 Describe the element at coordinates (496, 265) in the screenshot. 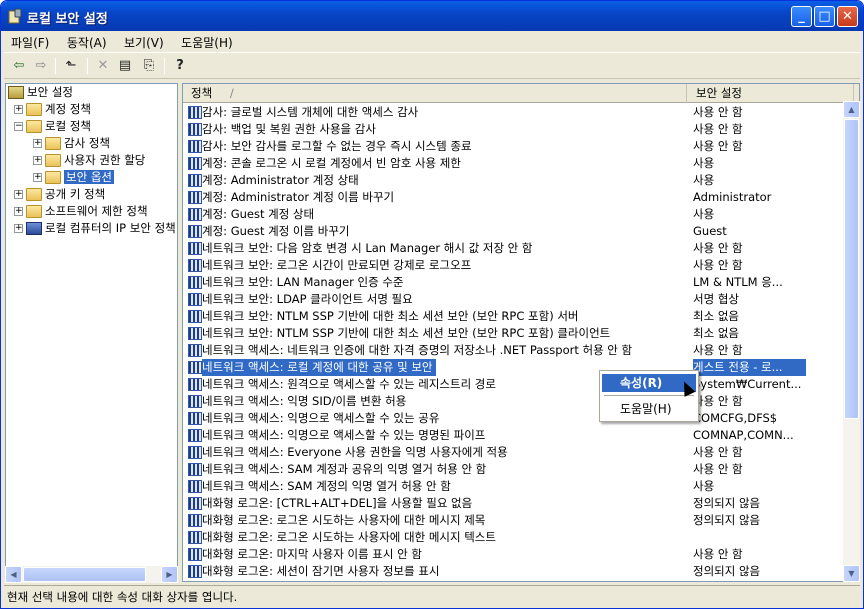

I see `table-row: 네트워크 보안: 로그온 시간이 만료되면 강제로 로그오프 사용 안 함` at that location.